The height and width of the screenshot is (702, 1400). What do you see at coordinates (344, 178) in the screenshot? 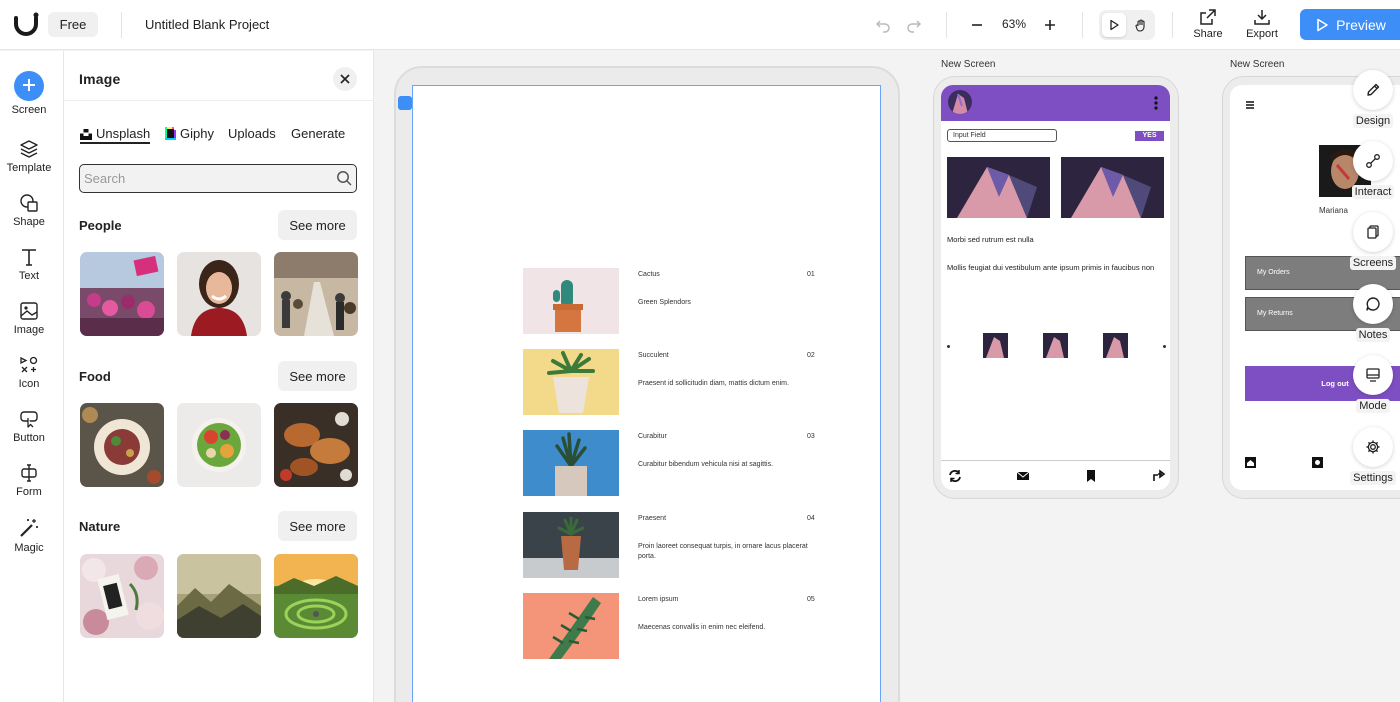
I see `search-icon` at bounding box center [344, 178].